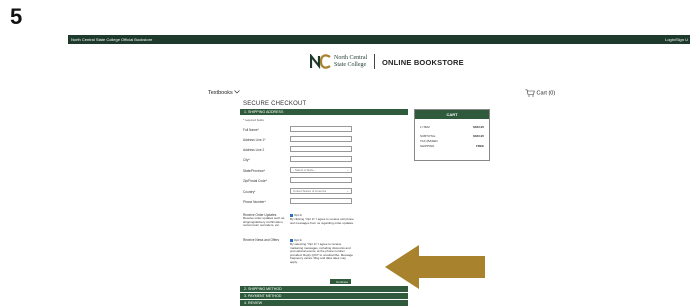 Image resolution: width=690 pixels, height=308 pixels. I want to click on full-name-input, so click(321, 129).